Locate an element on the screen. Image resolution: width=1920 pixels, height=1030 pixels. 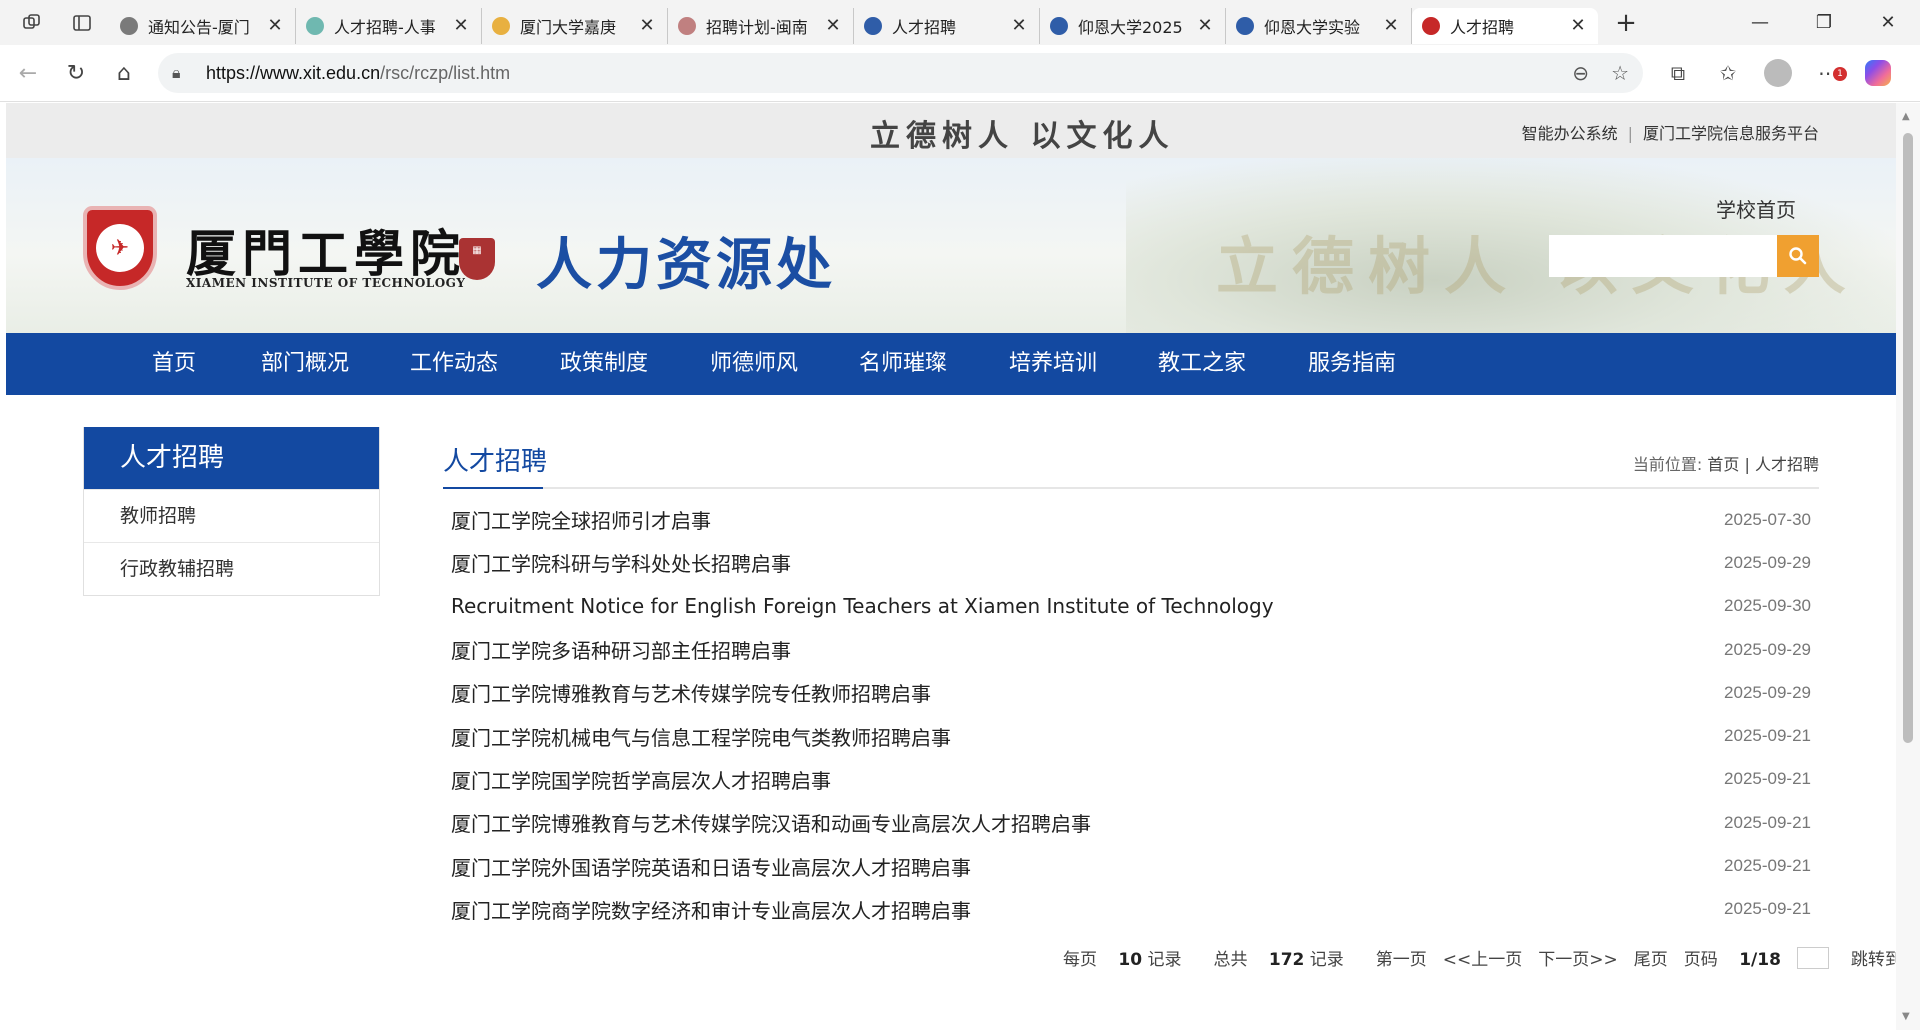
list-item-title: 厦门工学院多语种研习部主任招聘启事 is located at coordinates (1087, 649).